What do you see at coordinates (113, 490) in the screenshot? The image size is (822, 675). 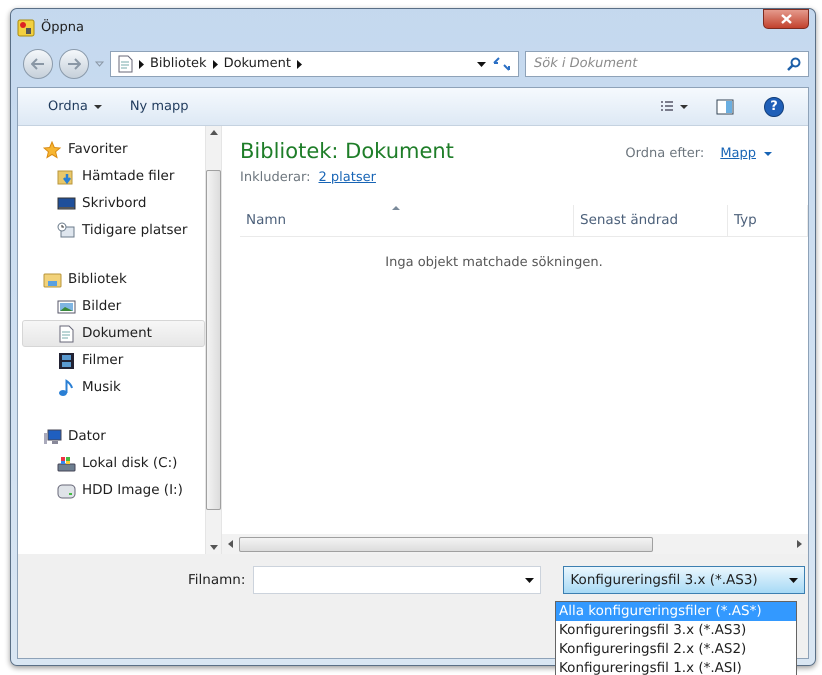 I see `sidebar-item: HDD Image (I:)` at bounding box center [113, 490].